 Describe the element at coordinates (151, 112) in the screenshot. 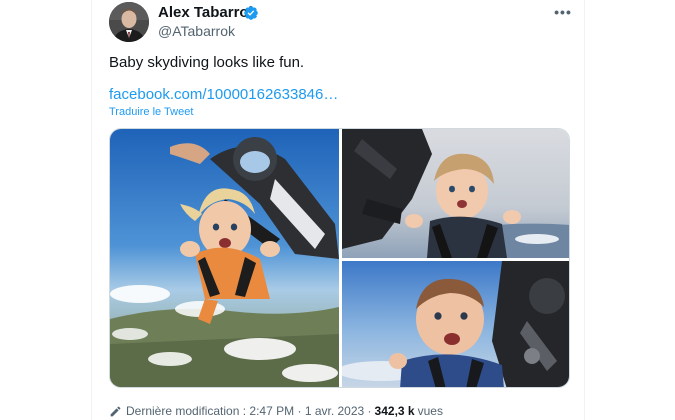

I see `translate-tweet-link: Traduire le Tweet` at that location.